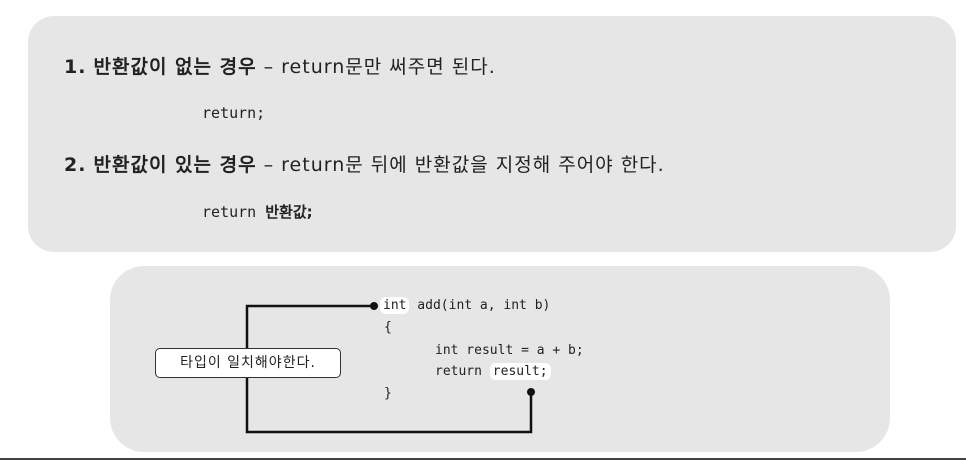  I want to click on connector-top-line, so click(309, 327).